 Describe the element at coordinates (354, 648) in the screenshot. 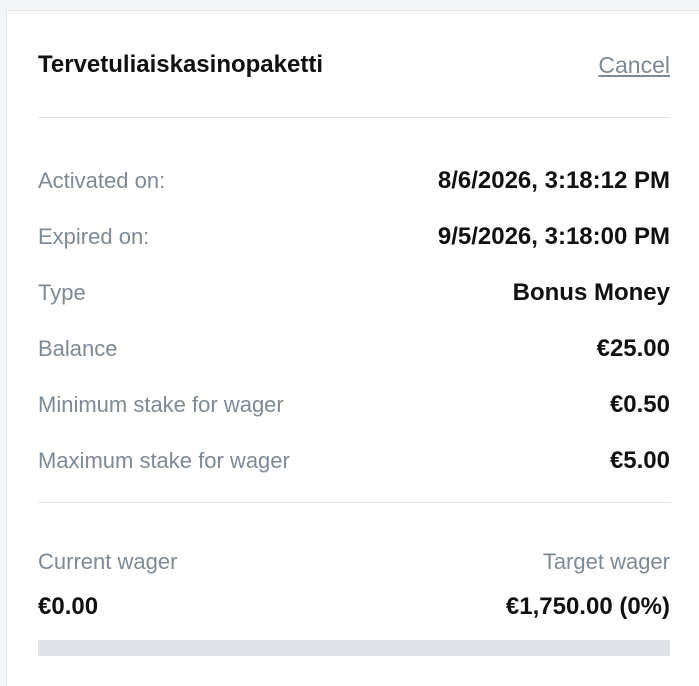

I see `wager-progress-bar` at that location.